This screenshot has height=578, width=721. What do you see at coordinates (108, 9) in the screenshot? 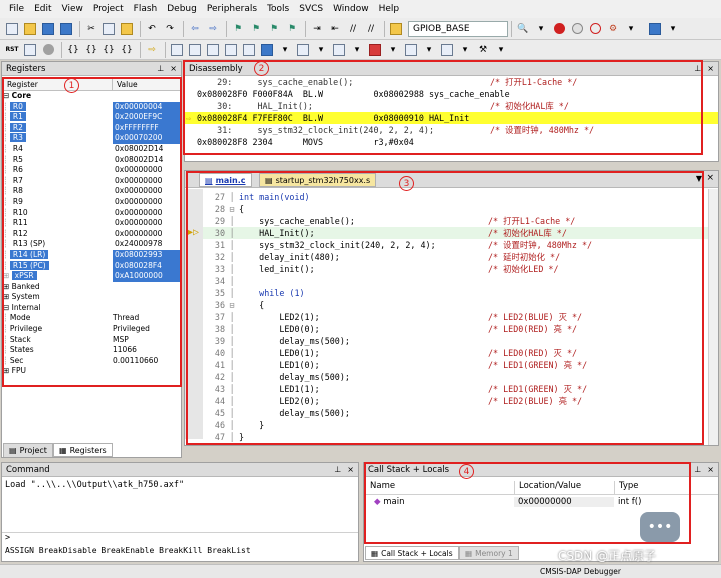
I see `menu-project: Project` at bounding box center [108, 9].